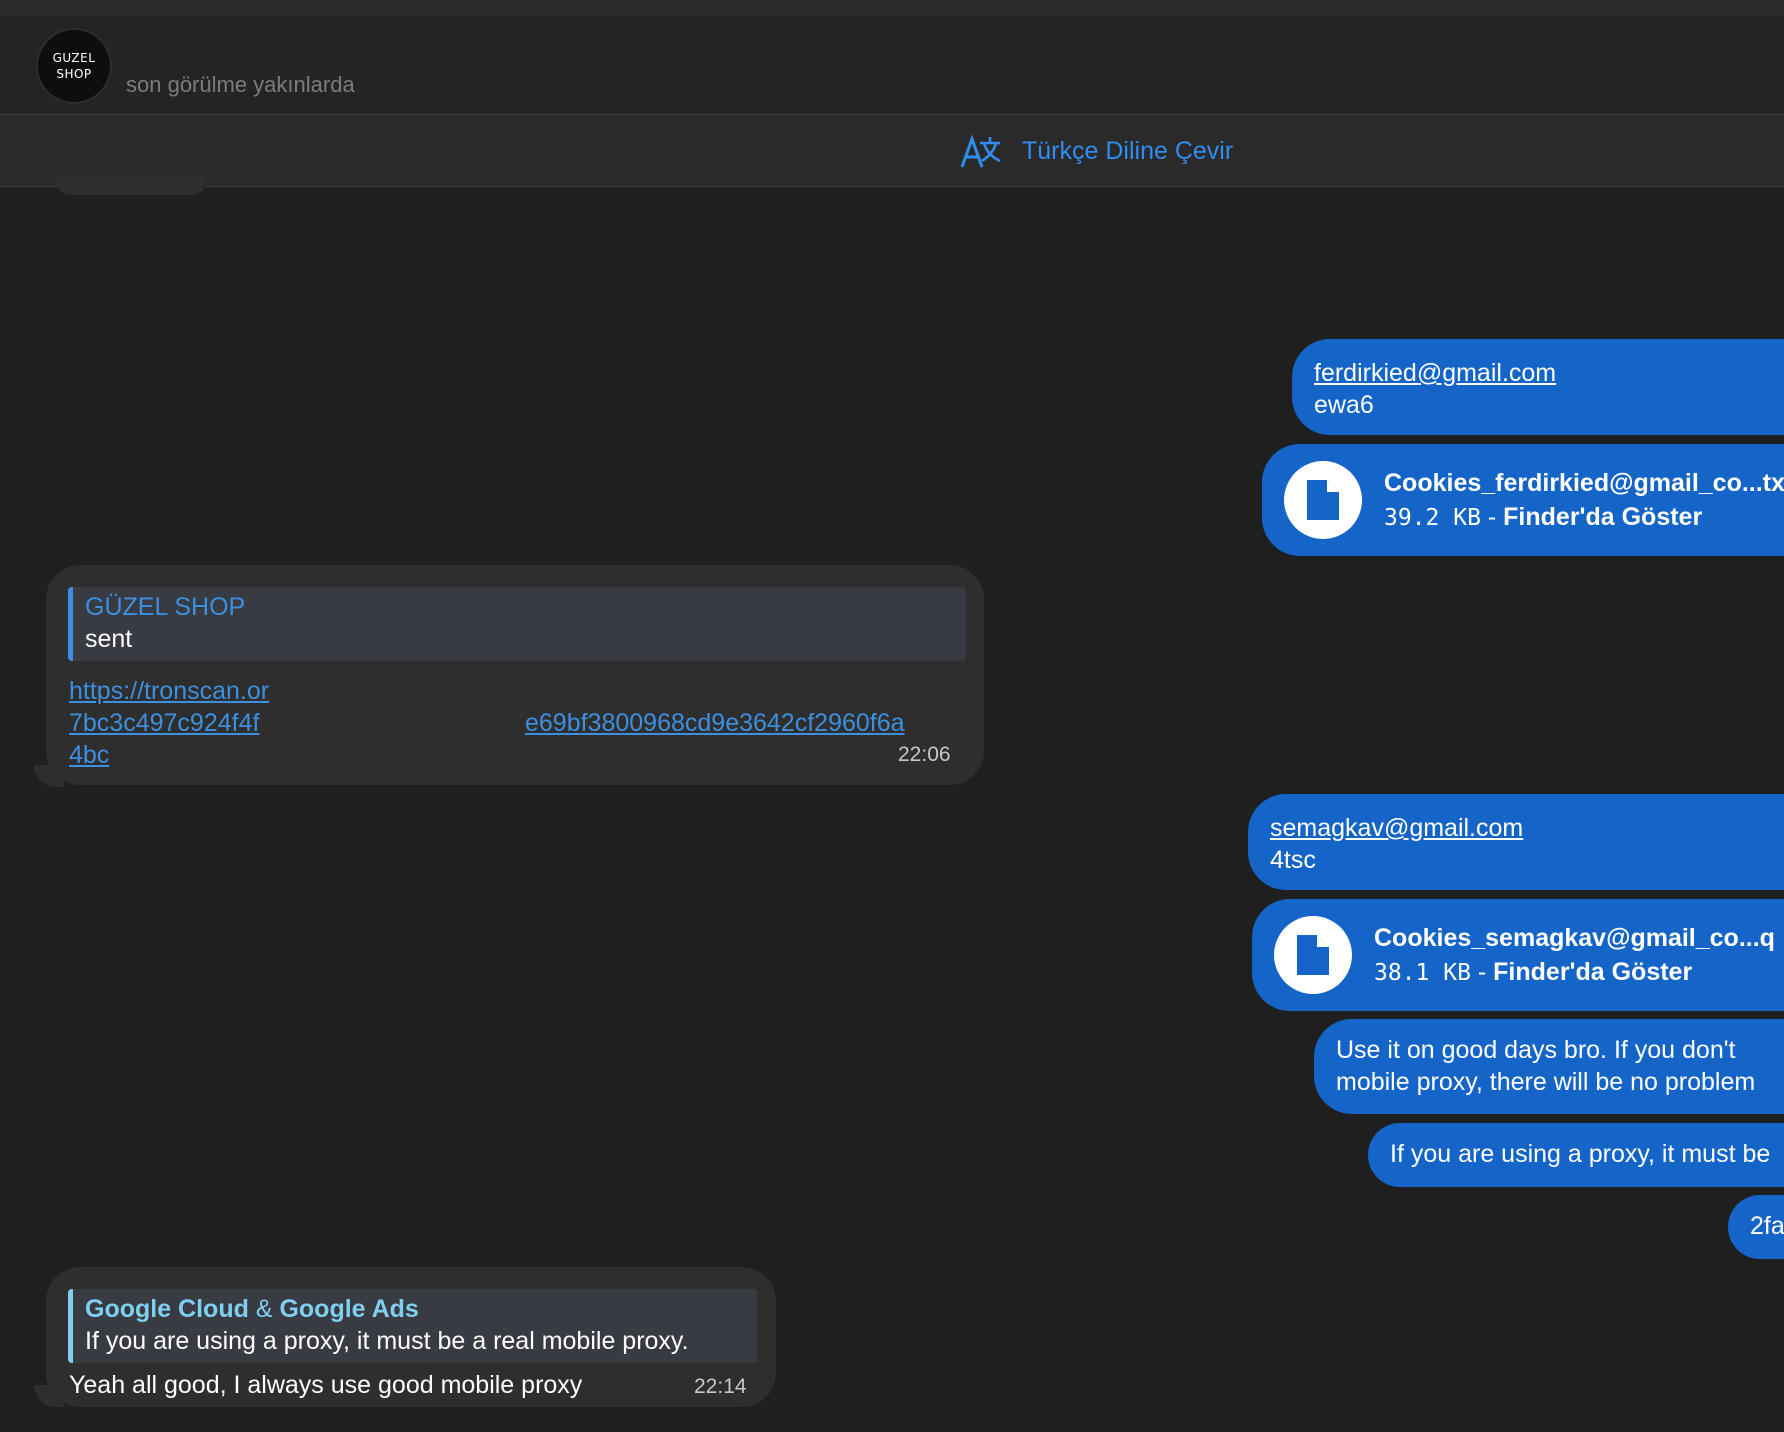 The width and height of the screenshot is (1784, 1432). What do you see at coordinates (892, 8) in the screenshot?
I see `window-top-strip` at bounding box center [892, 8].